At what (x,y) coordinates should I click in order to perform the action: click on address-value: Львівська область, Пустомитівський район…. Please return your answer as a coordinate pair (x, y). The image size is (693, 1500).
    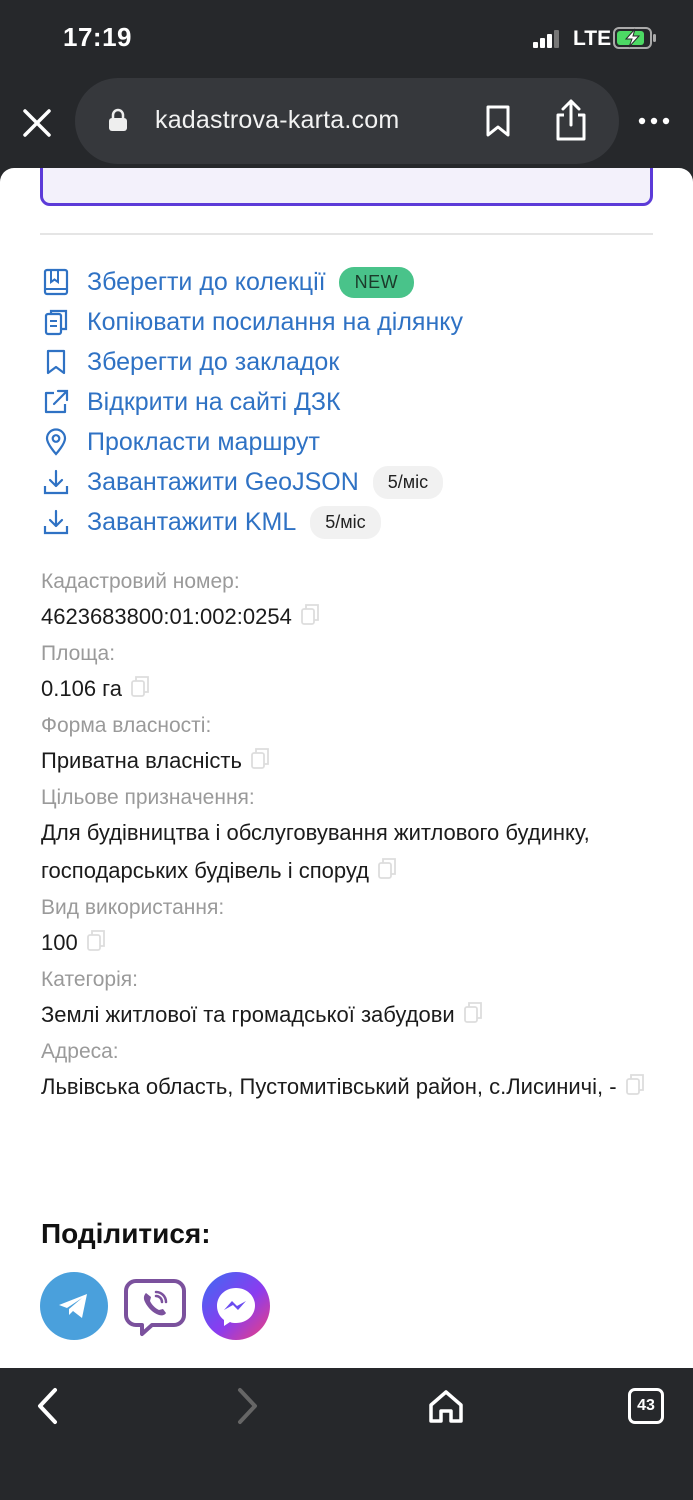
    Looking at the image, I should click on (347, 1087).